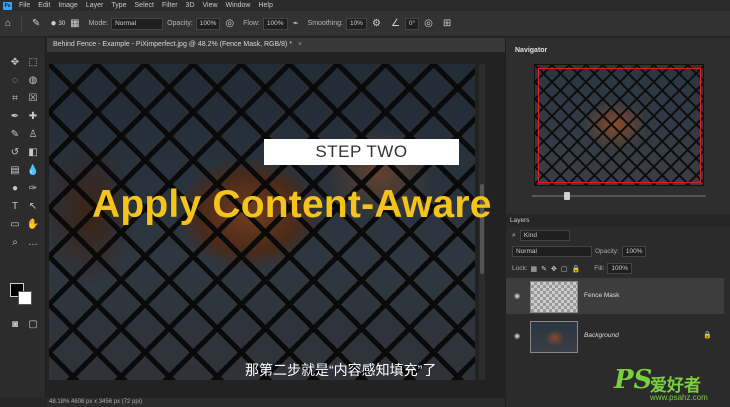 The image size is (730, 407). What do you see at coordinates (520, 220) in the screenshot?
I see `tab-layers: Layers` at bounding box center [520, 220].